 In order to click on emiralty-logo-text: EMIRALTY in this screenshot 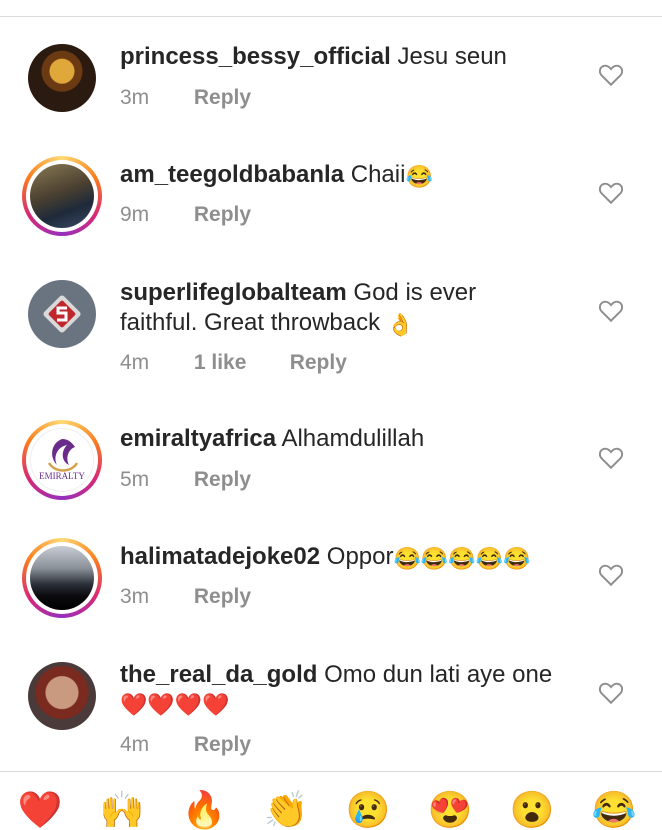, I will do `click(62, 476)`.